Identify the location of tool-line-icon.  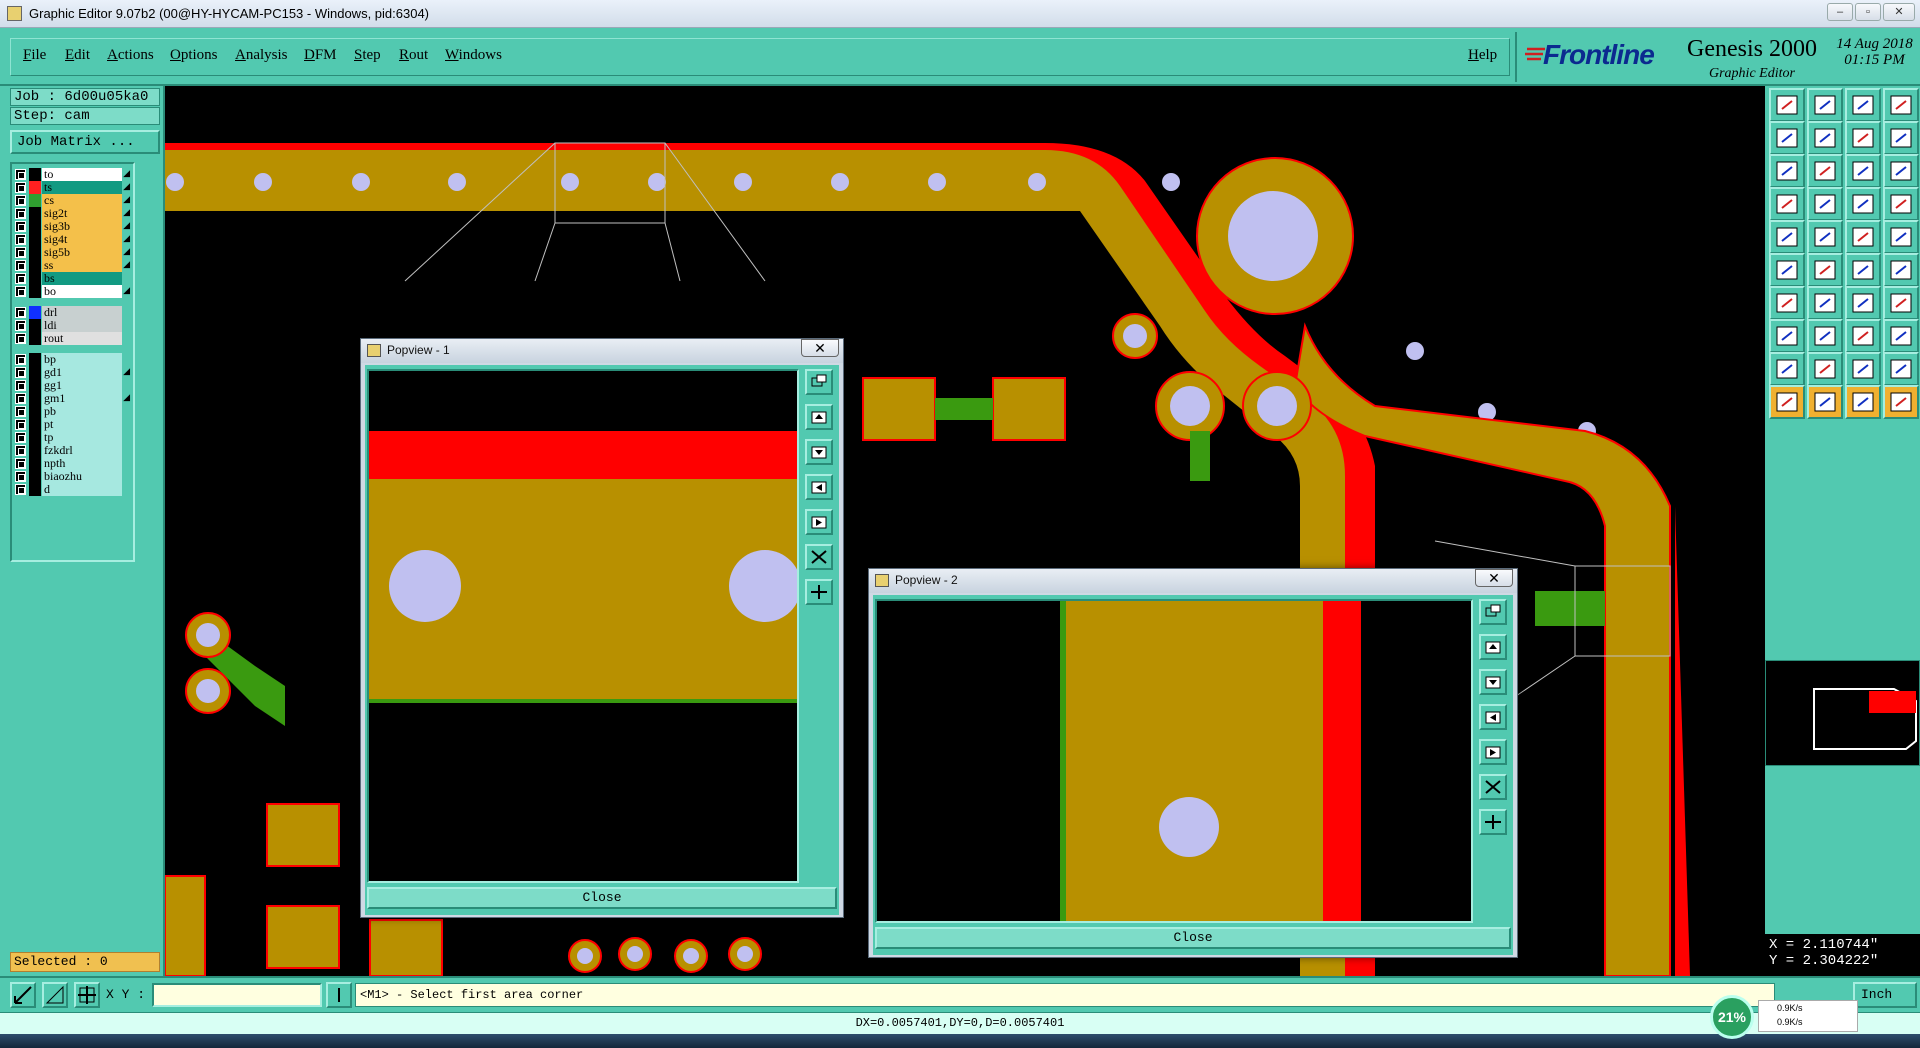
(1825, 237).